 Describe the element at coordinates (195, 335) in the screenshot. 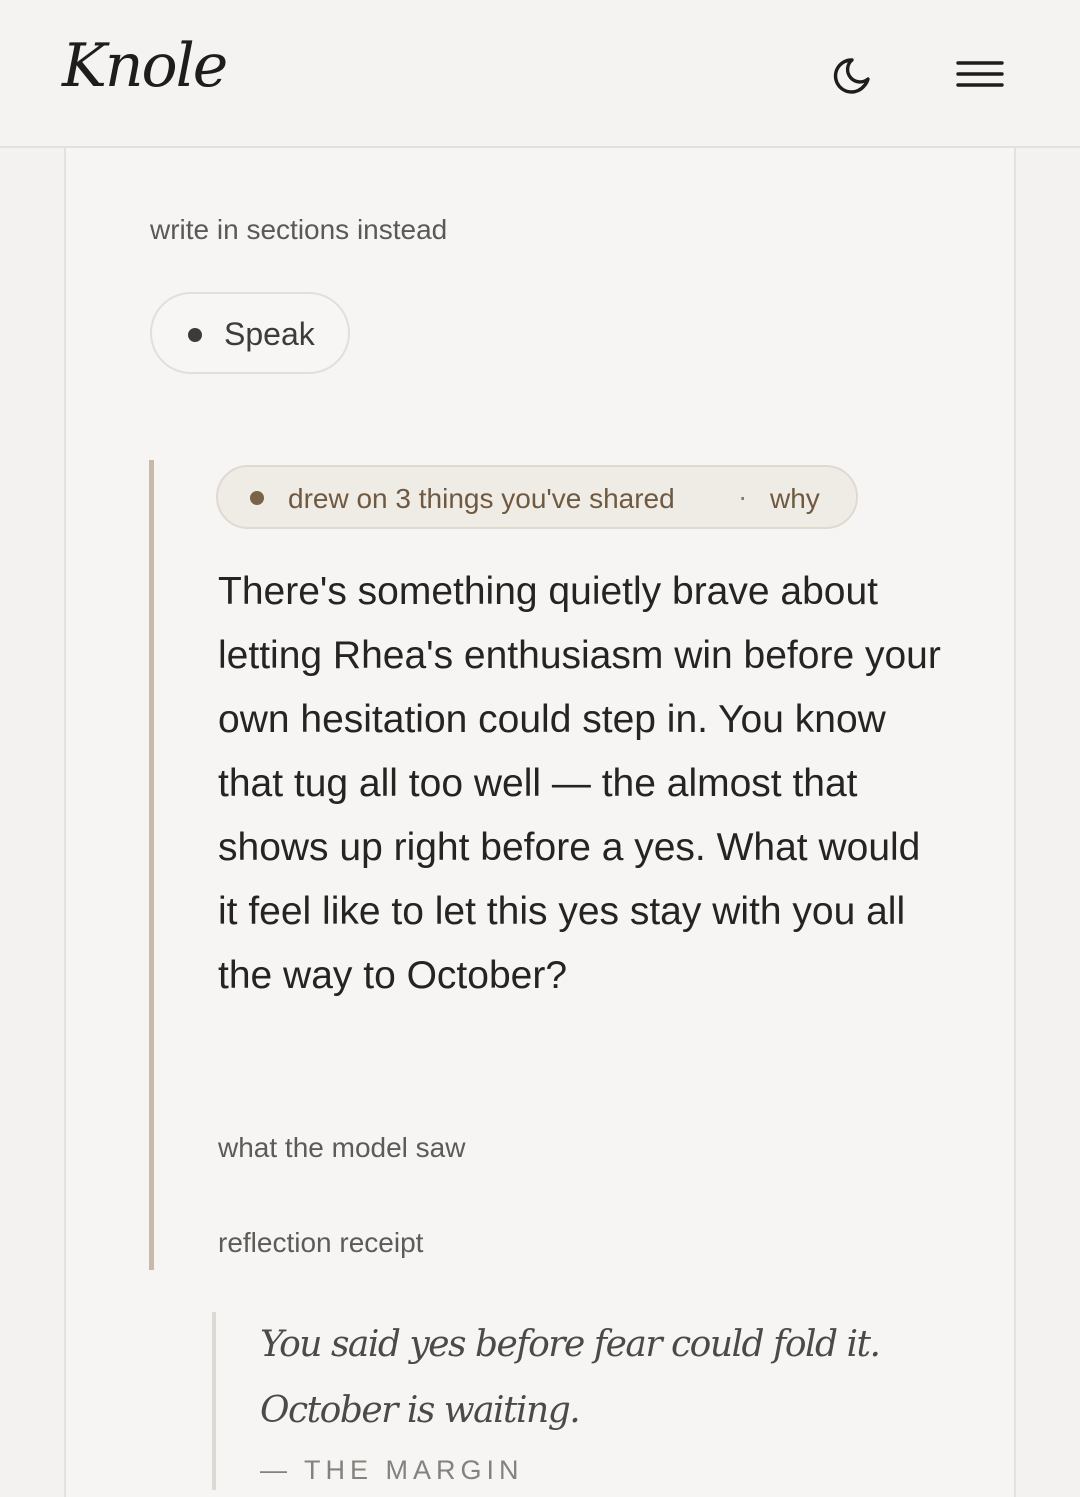

I see `record-dot-icon` at that location.